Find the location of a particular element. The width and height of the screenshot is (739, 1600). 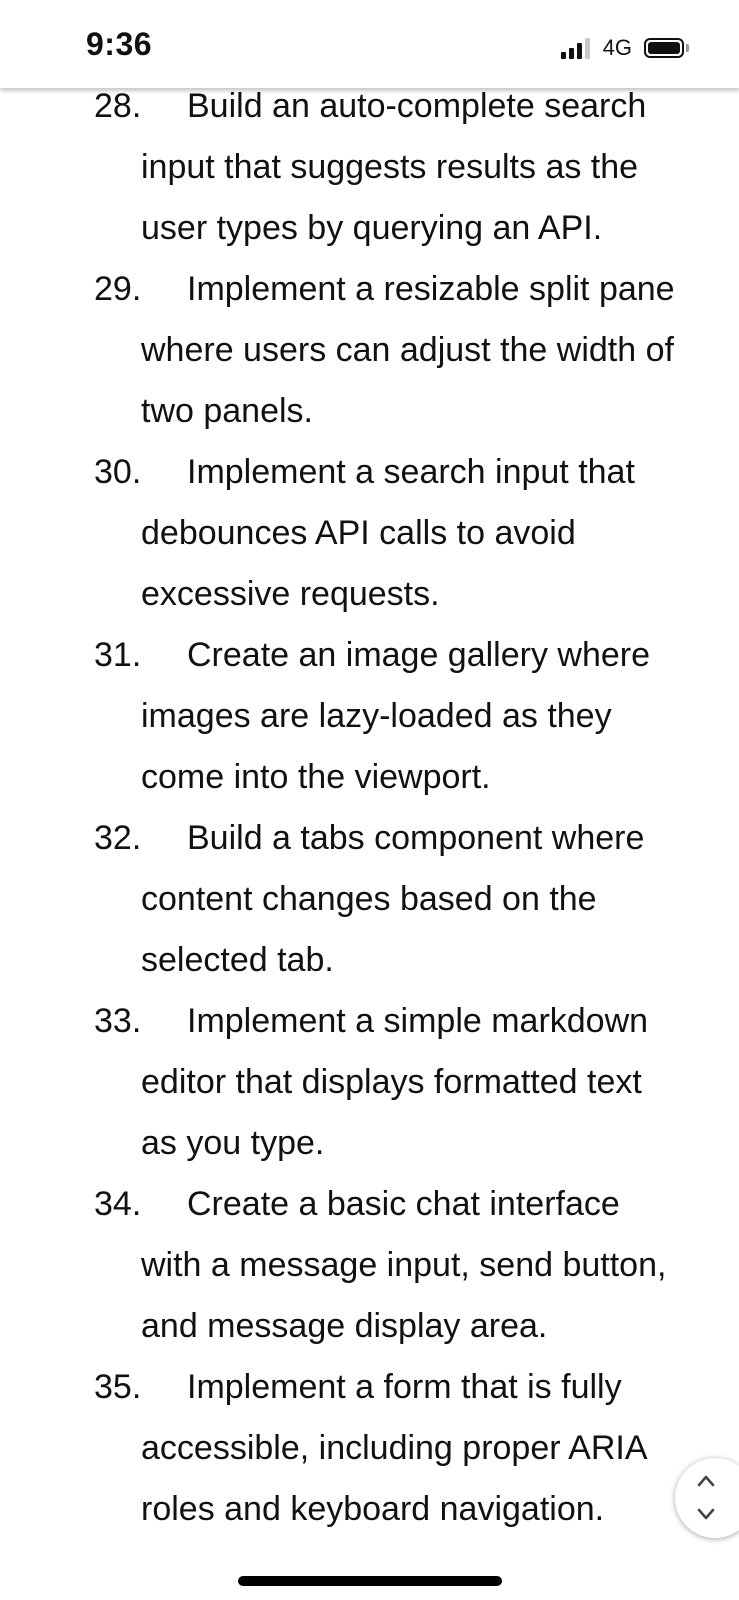

status-time: 9:36 is located at coordinates (119, 44).